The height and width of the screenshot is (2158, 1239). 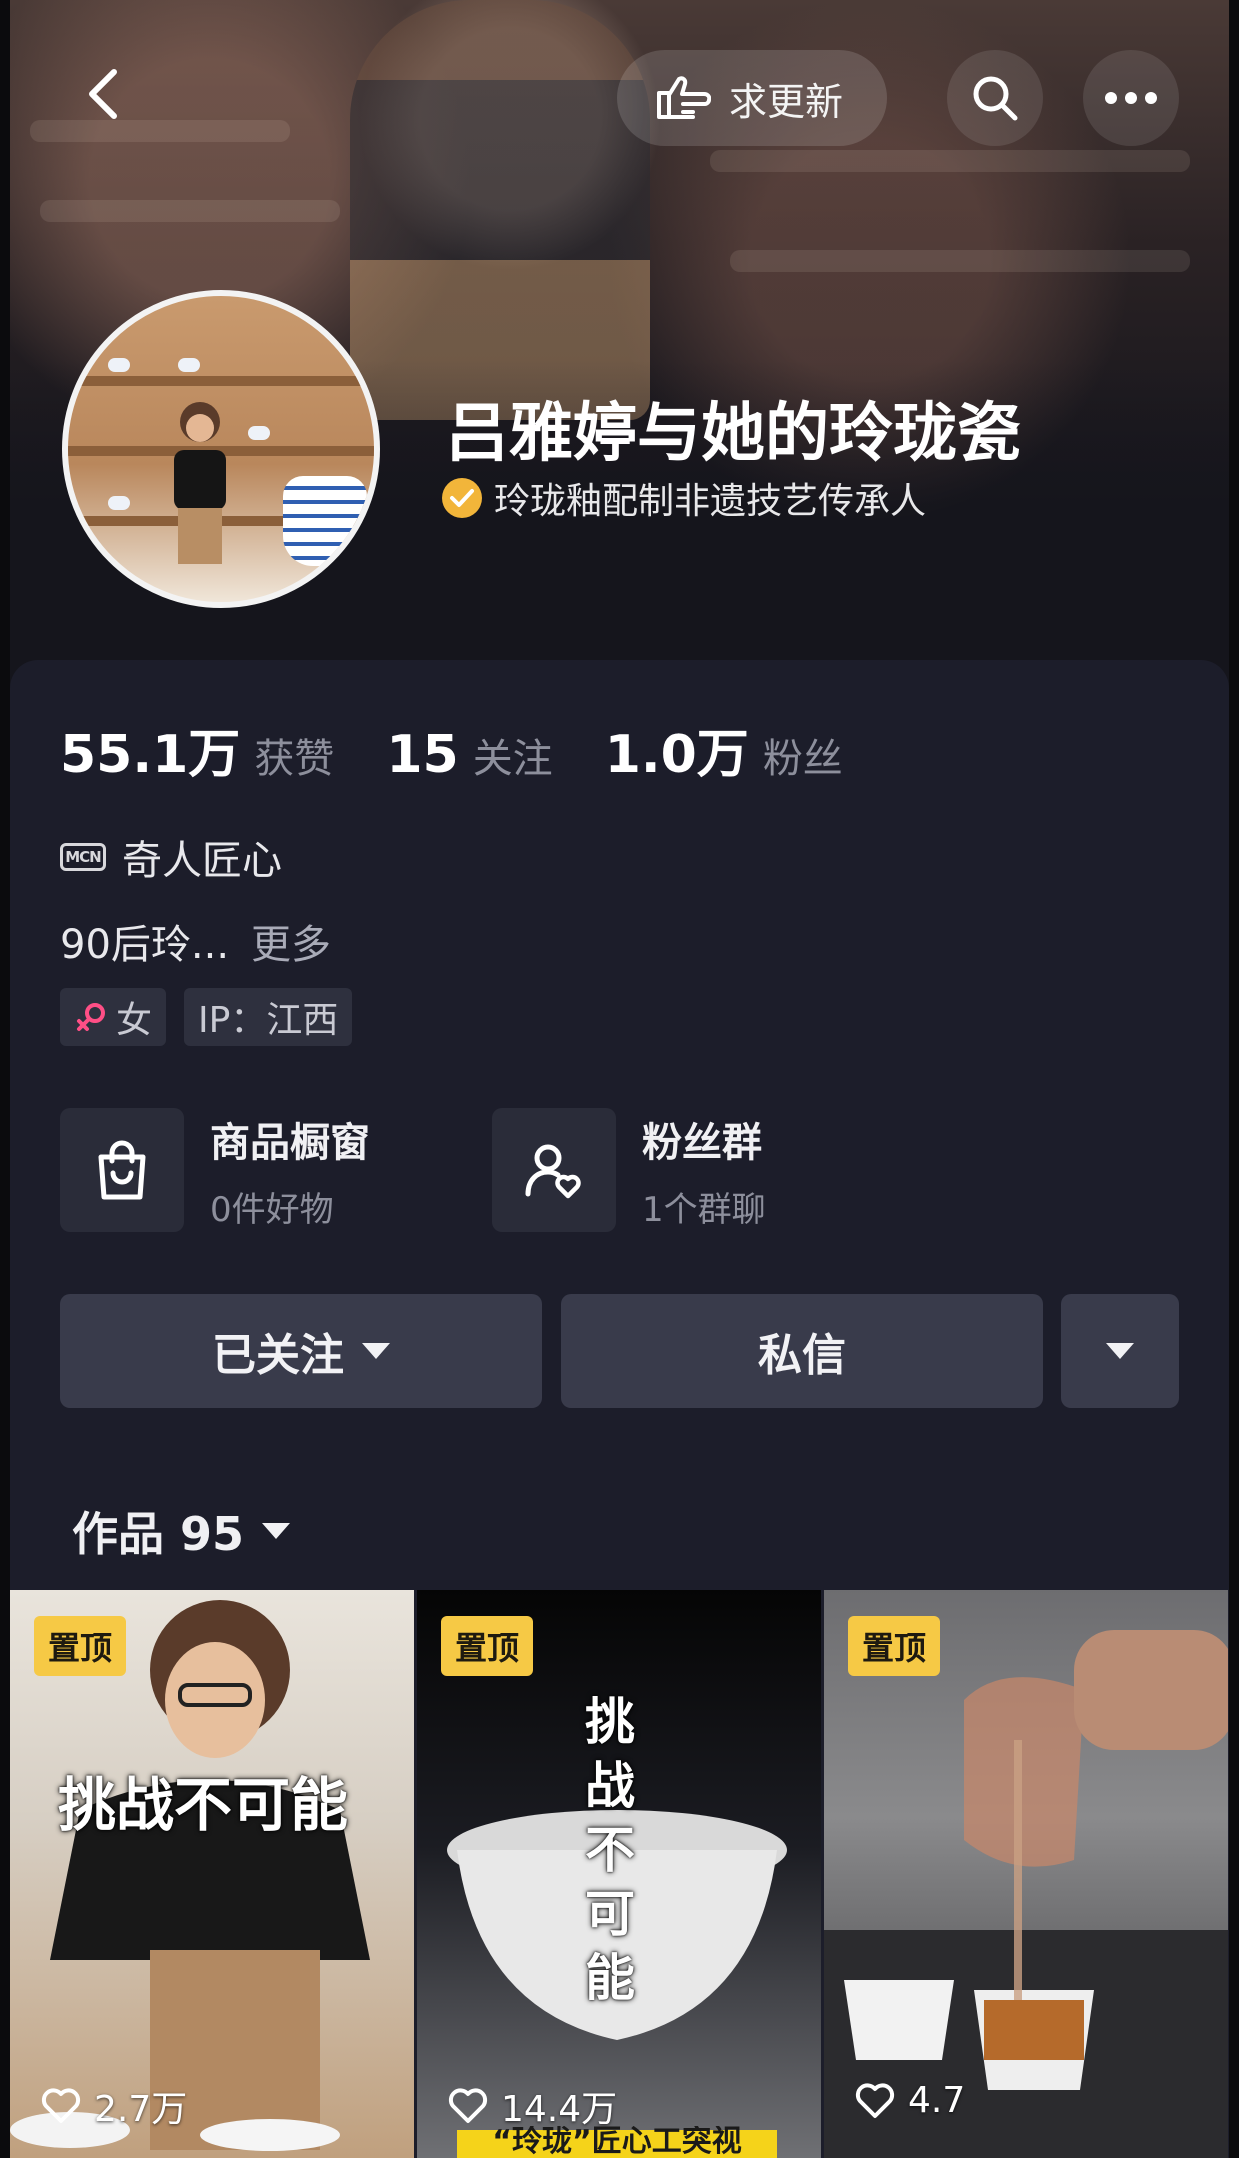 I want to click on fan-group-sub: 1个群聊, so click(x=704, y=1209).